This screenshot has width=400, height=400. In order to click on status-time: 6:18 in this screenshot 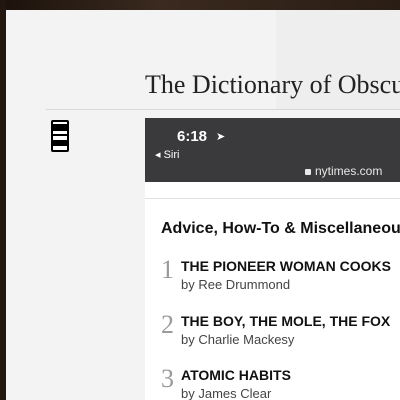, I will do `click(192, 136)`.